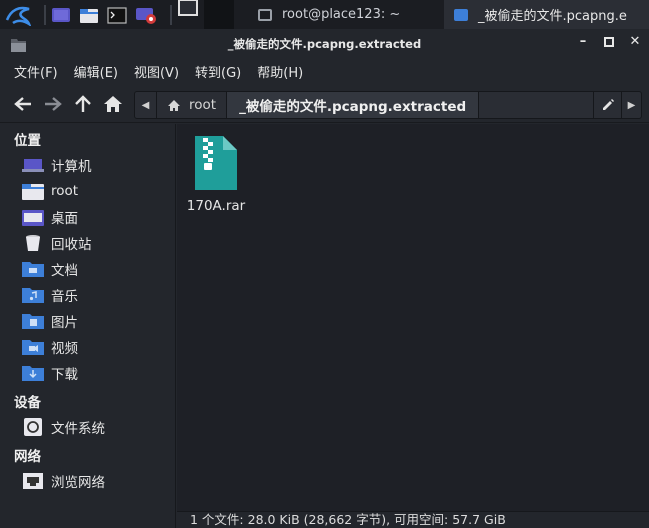  Describe the element at coordinates (27, 403) in the screenshot. I see `devices-section-title: 设备` at that location.